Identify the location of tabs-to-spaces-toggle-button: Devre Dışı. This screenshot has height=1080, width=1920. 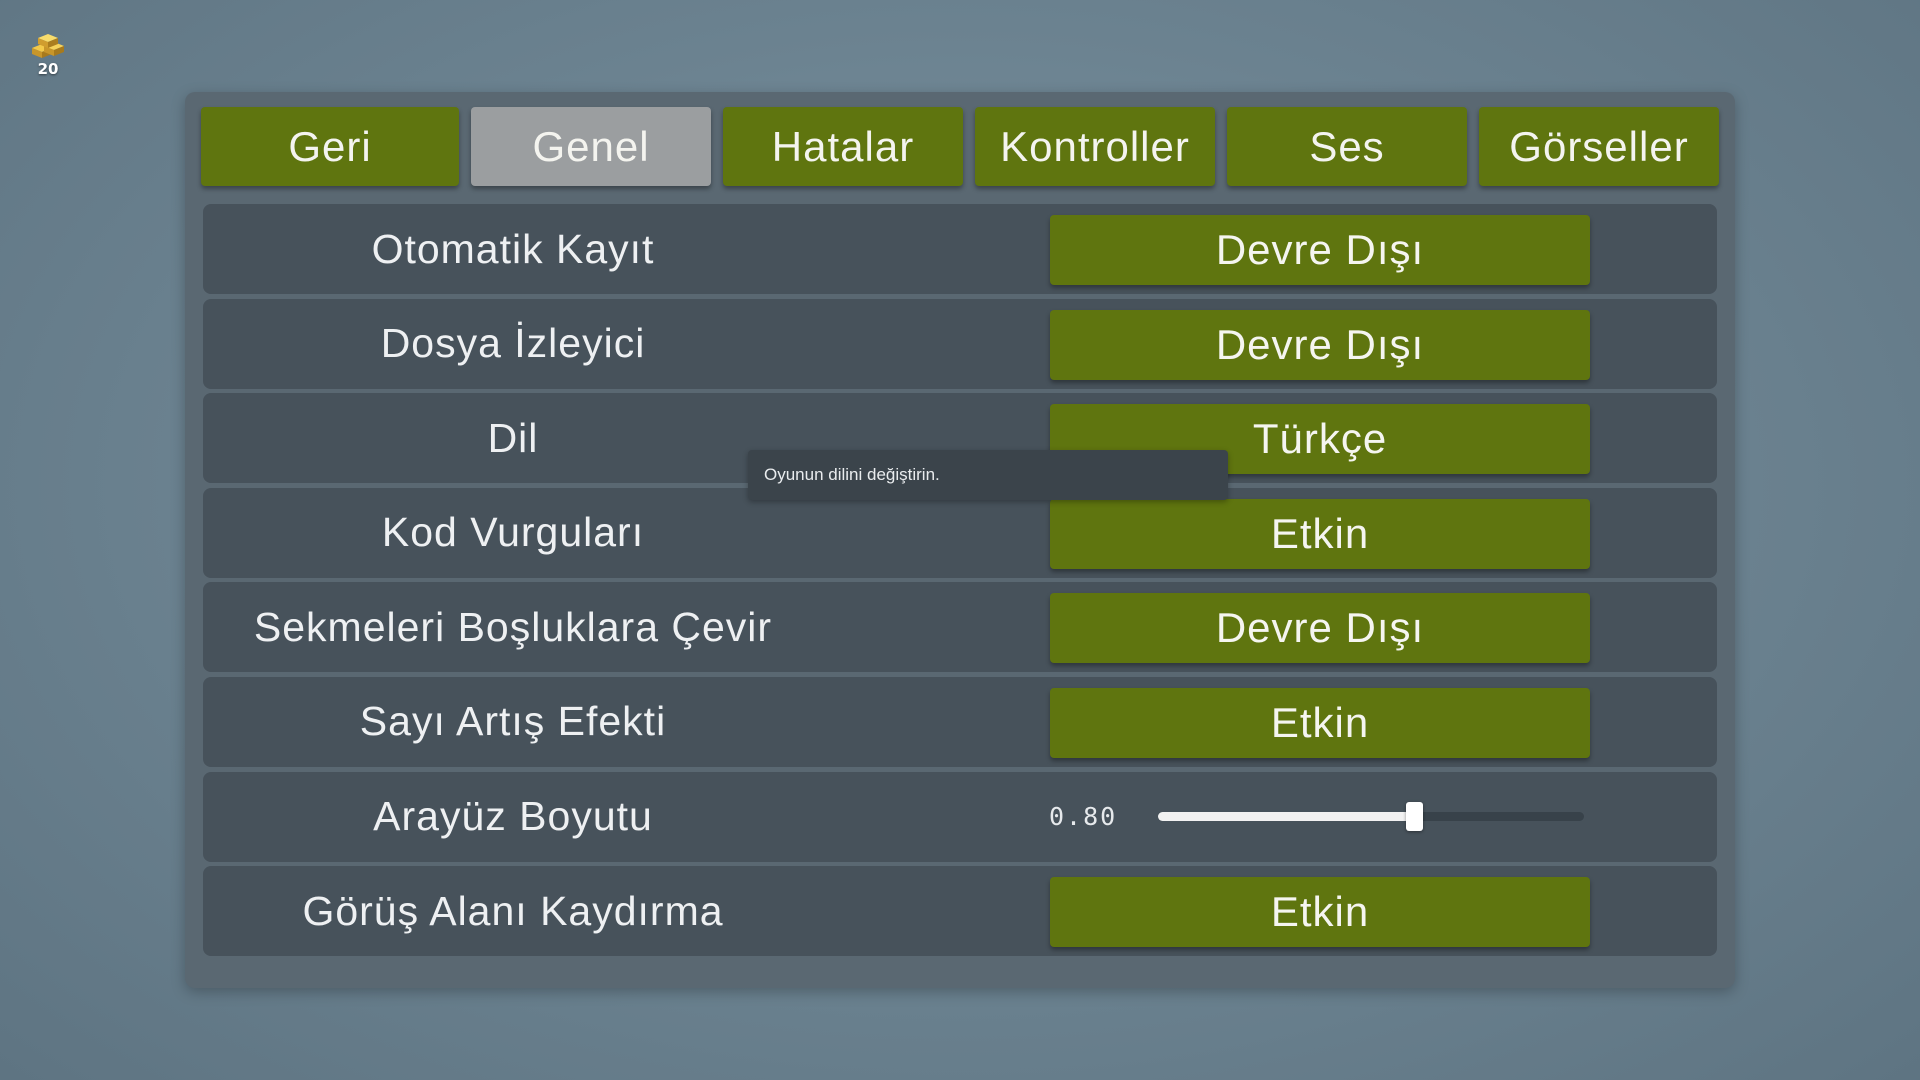
(1320, 628).